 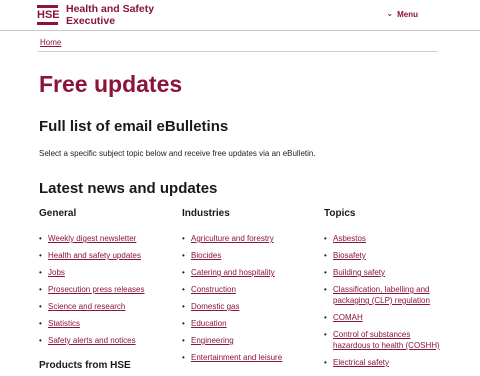 What do you see at coordinates (109, 272) in the screenshot?
I see `list-item: Jobs` at bounding box center [109, 272].